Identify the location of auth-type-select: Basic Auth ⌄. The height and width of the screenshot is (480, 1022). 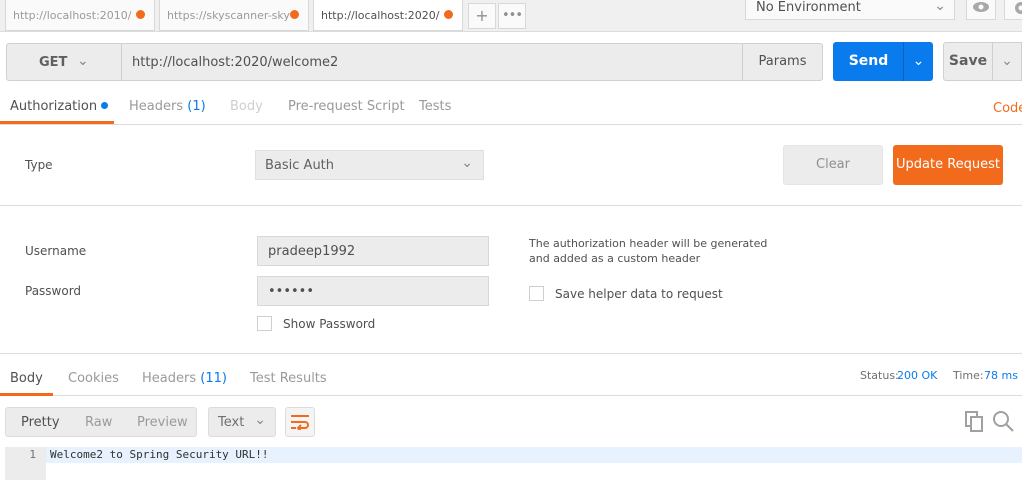
(369, 165).